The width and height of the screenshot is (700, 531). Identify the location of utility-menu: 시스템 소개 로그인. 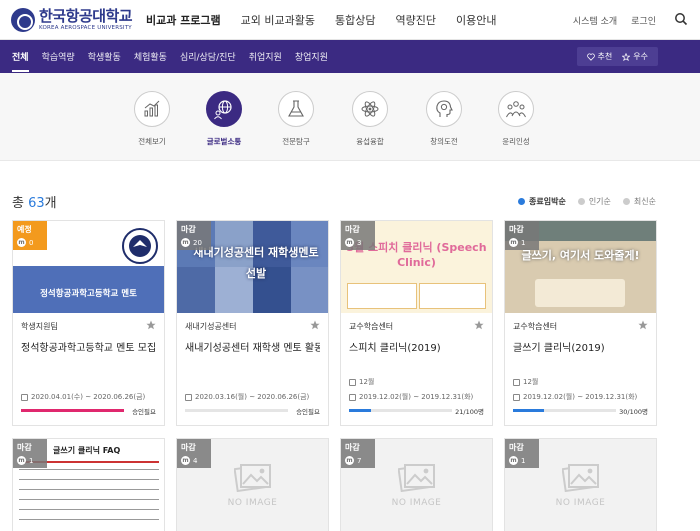
(614, 20).